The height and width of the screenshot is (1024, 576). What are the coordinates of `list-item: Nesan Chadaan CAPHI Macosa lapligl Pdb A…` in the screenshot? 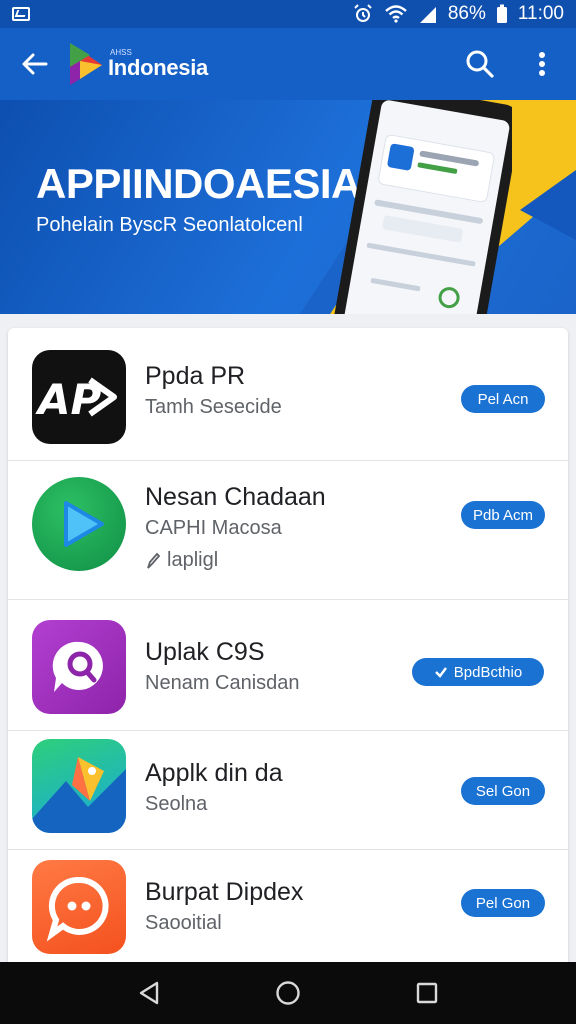 It's located at (288, 530).